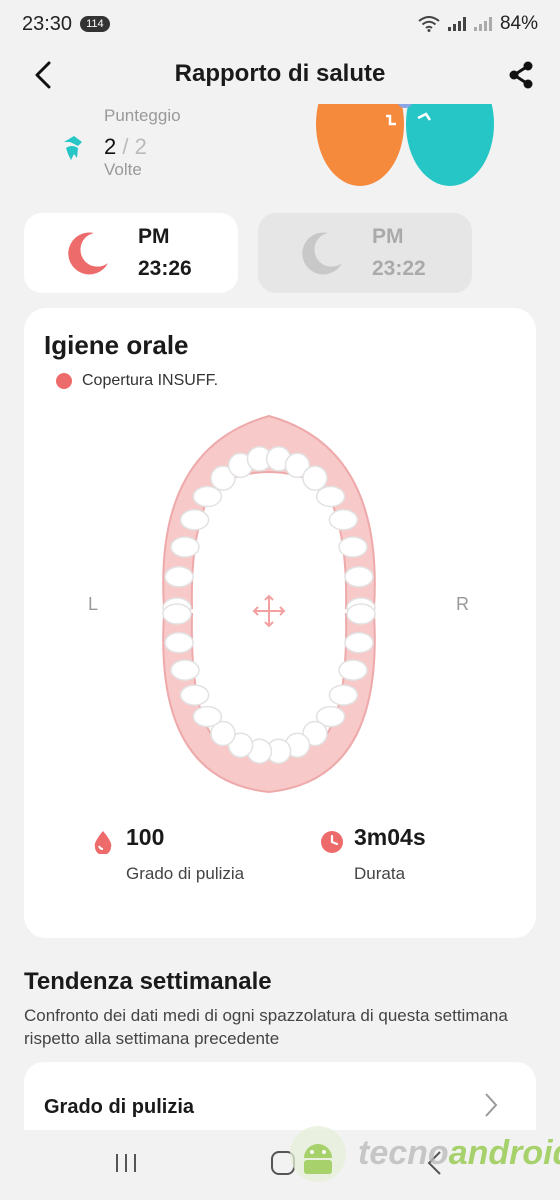  What do you see at coordinates (126, 1163) in the screenshot?
I see `recent-apps-icon` at bounding box center [126, 1163].